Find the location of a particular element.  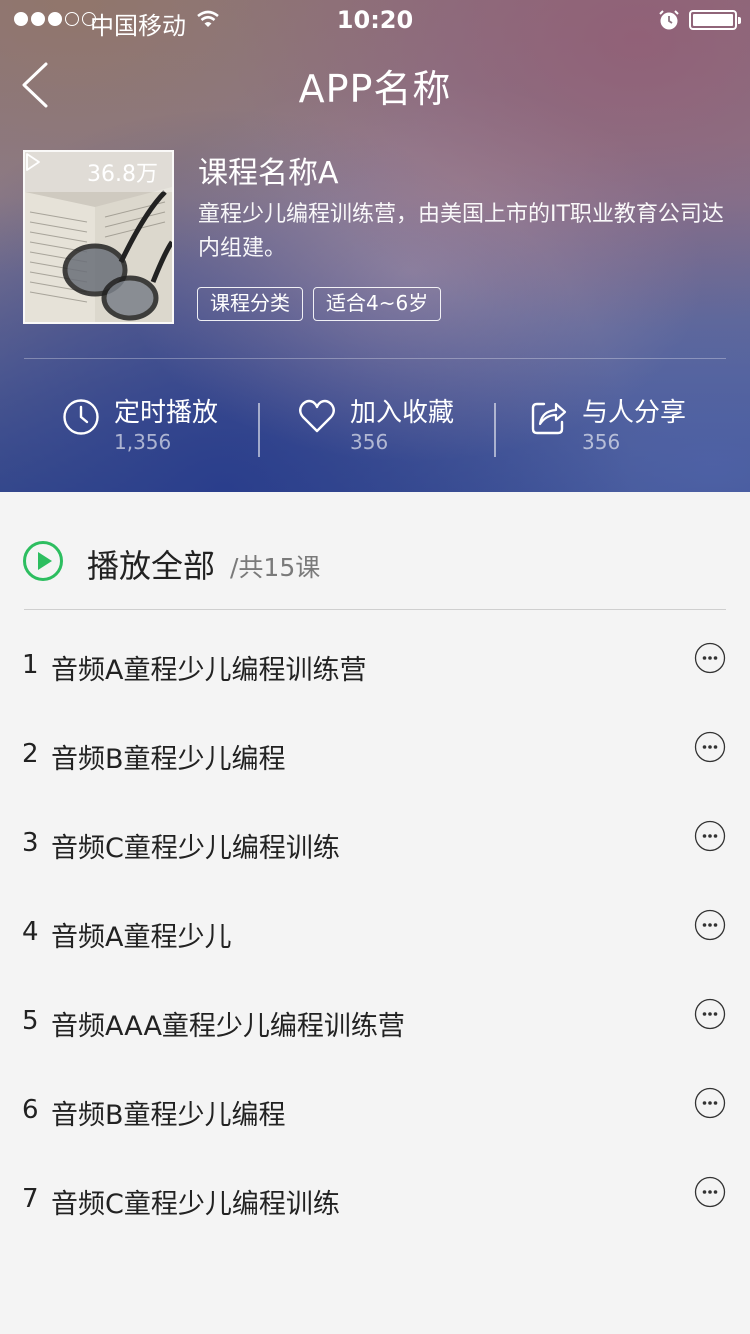

play-icon is located at coordinates (33, 162).